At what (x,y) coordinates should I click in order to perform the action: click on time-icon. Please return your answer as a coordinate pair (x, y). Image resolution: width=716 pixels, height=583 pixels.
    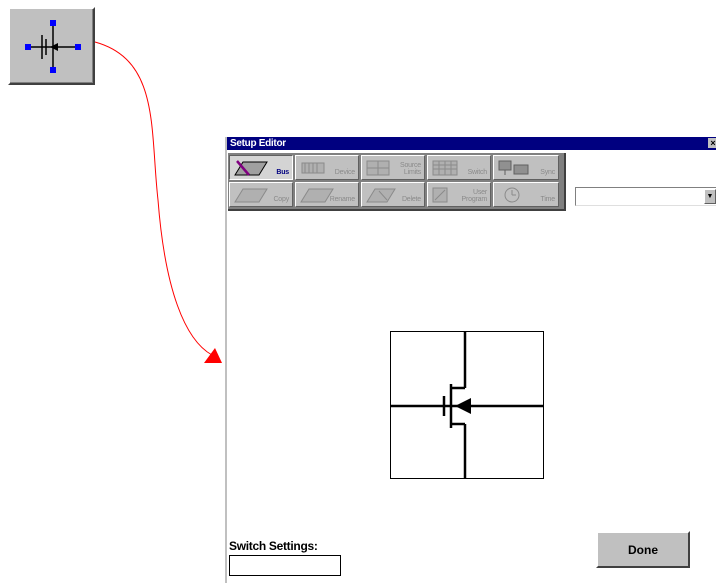
    Looking at the image, I should click on (512, 195).